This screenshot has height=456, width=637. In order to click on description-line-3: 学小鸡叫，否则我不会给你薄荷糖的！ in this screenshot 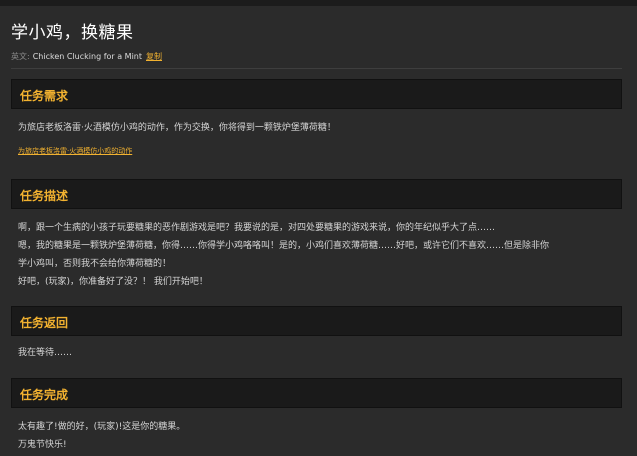, I will do `click(95, 264)`.